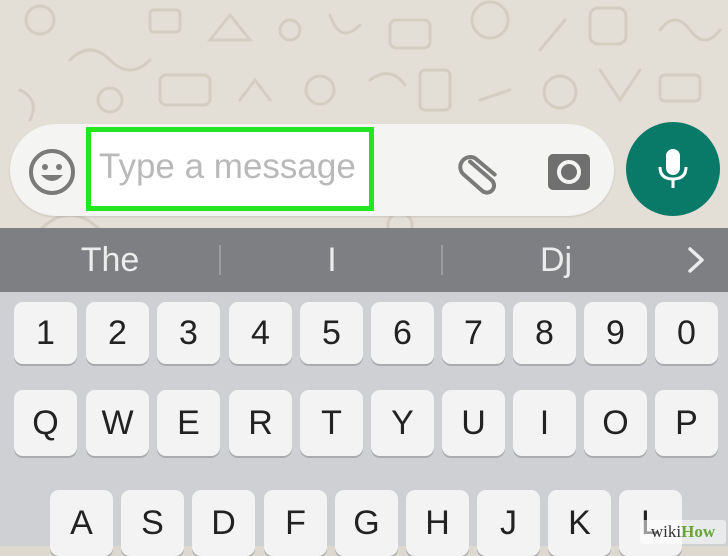  I want to click on key-0: 0, so click(686, 333).